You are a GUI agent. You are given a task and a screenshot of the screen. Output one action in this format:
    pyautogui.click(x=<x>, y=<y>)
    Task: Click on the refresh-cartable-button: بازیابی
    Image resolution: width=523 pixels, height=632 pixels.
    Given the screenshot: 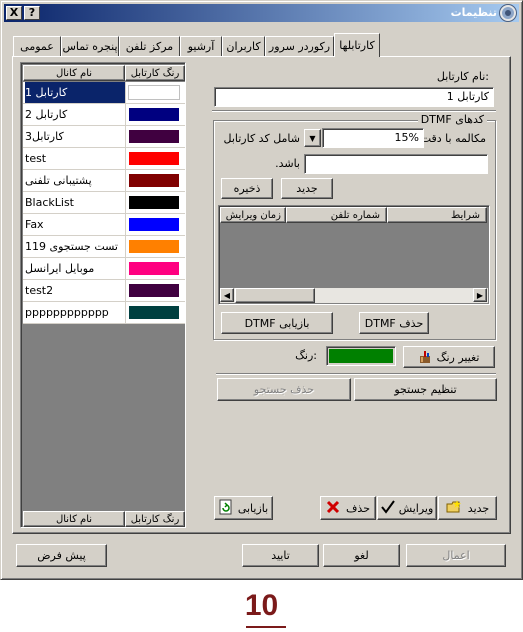 What is the action you would take?
    pyautogui.click(x=243, y=508)
    